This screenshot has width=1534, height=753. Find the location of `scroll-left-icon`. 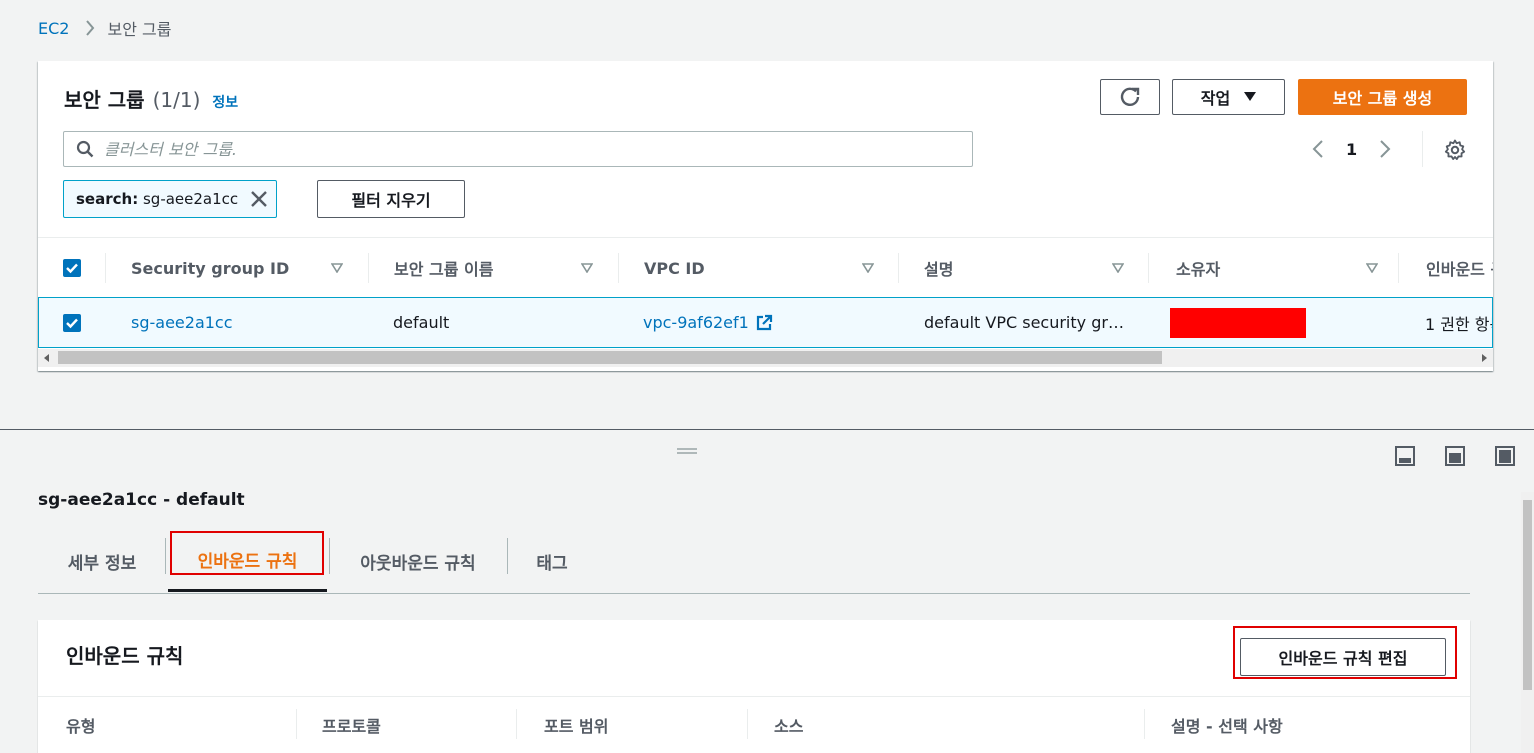

scroll-left-icon is located at coordinates (47, 358).